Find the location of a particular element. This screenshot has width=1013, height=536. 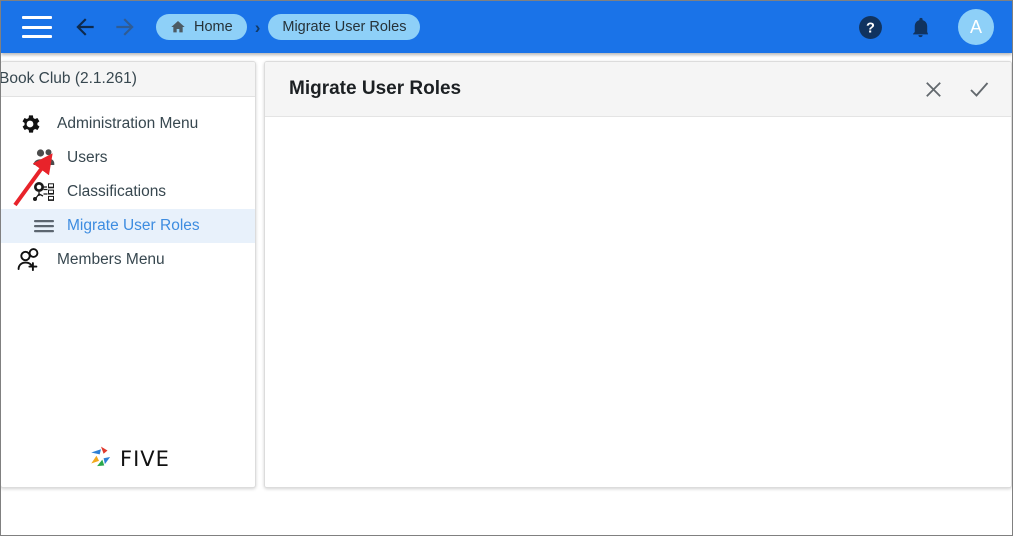

sidebar-app-title-label: Book Club (2.1.261) is located at coordinates (68, 78).